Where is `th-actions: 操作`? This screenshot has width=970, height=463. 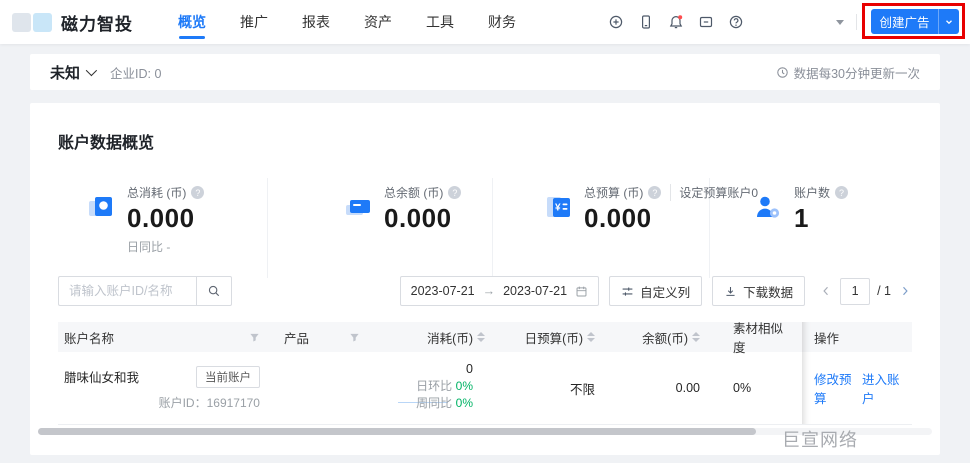 th-actions: 操作 is located at coordinates (857, 337).